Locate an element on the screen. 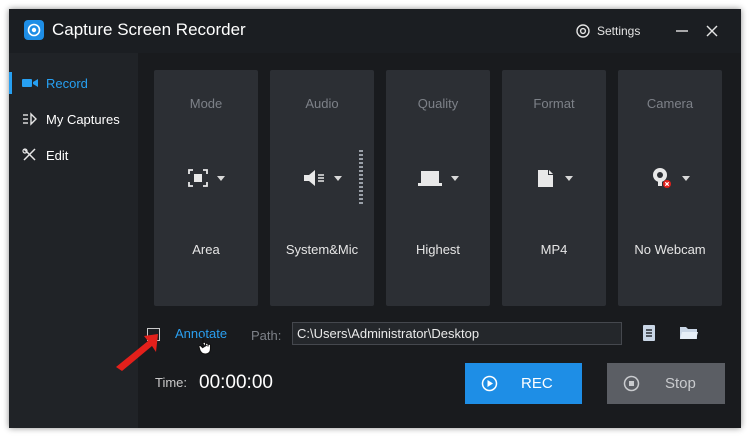 The image size is (750, 436). minimize-button is located at coordinates (682, 31).